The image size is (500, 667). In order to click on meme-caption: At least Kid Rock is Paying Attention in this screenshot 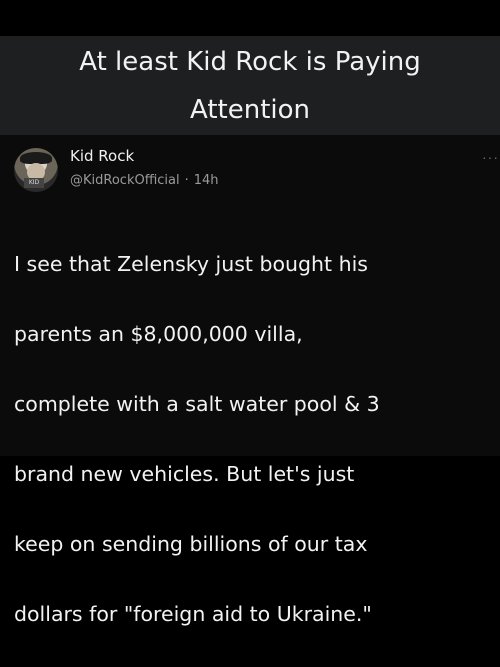, I will do `click(250, 86)`.